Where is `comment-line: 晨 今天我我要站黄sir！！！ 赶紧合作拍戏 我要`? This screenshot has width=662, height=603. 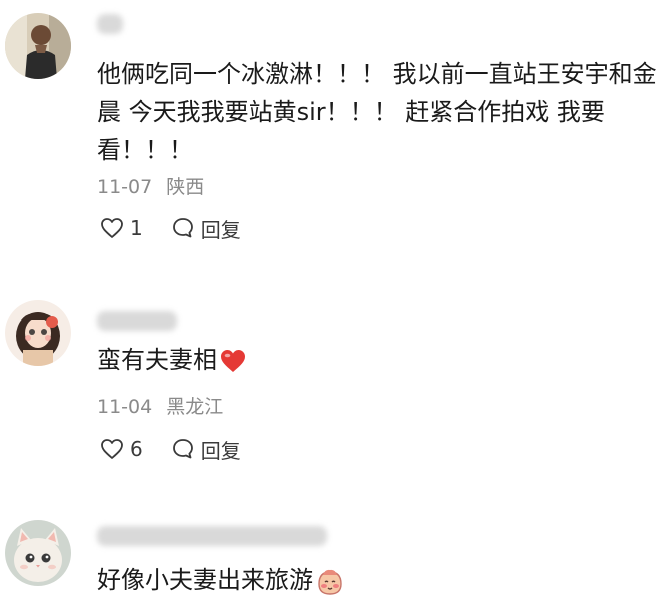
comment-line: 晨 今天我我要站黄sir！！！ 赶紧合作拍戏 我要 is located at coordinates (351, 112).